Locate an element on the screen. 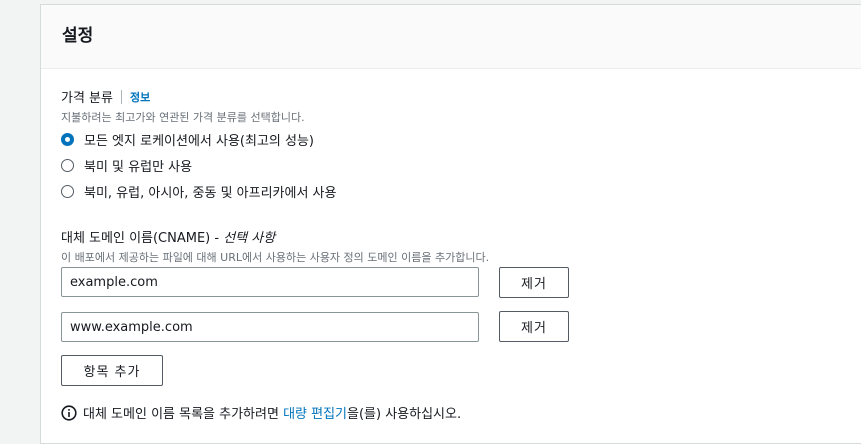 The image size is (861, 444). radio-option-all-edge: 모든 엣지 로케이션에서 사용(최고의 성능) is located at coordinates (187, 139).